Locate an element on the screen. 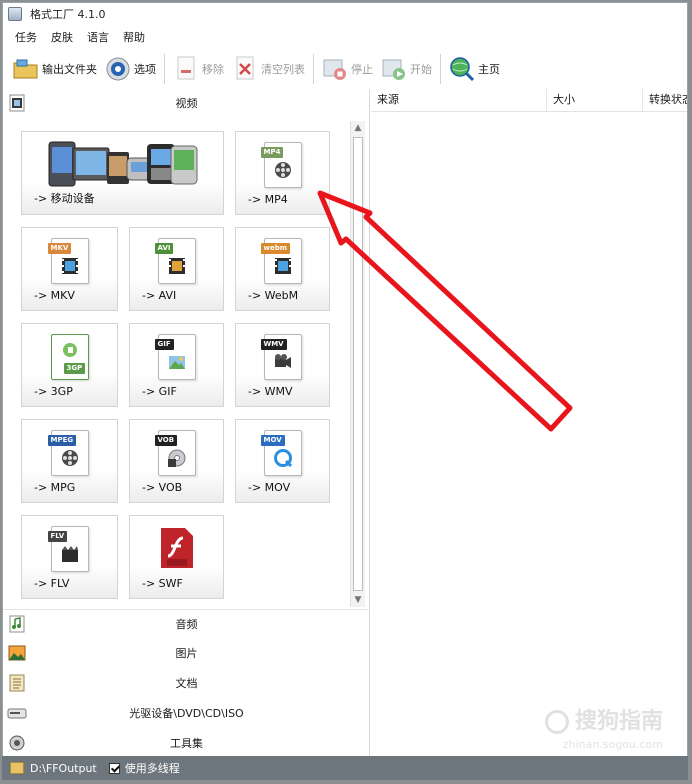  homepage-button: 主页 is located at coordinates (474, 69).